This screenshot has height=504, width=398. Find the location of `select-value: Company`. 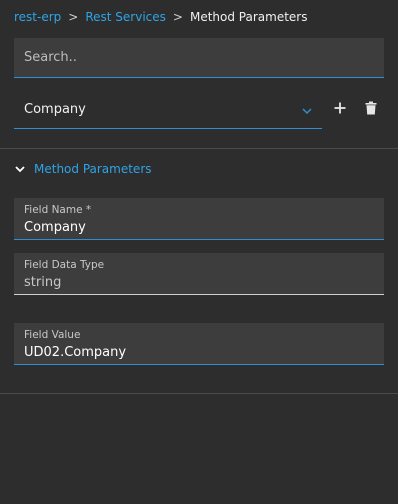

select-value: Company is located at coordinates (55, 109).